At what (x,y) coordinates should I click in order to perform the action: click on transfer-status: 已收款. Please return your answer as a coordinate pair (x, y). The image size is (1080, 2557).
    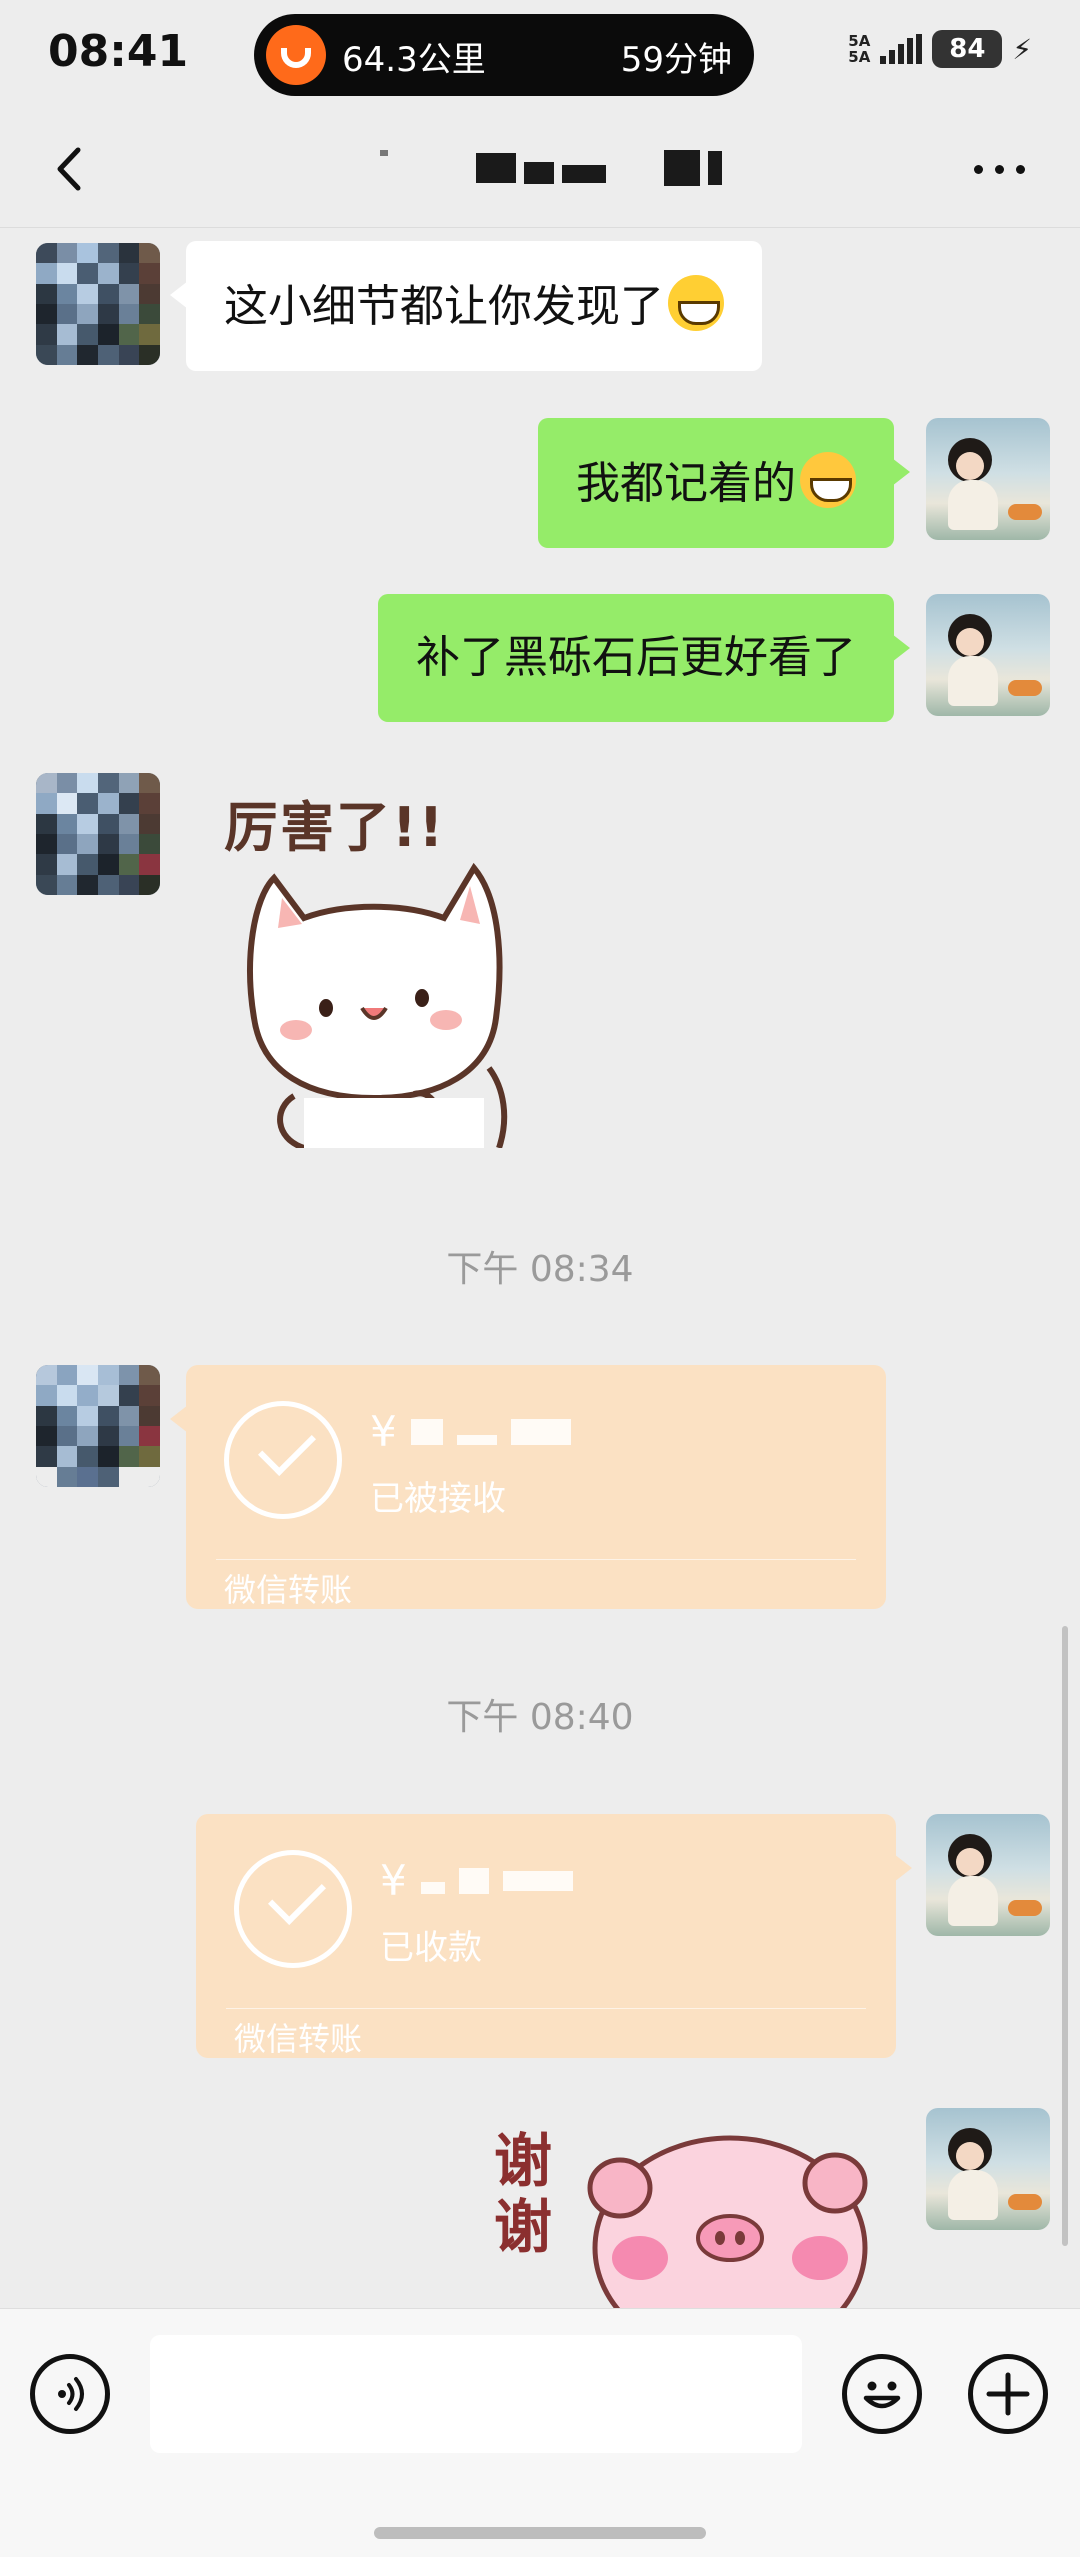
    Looking at the image, I should click on (431, 1948).